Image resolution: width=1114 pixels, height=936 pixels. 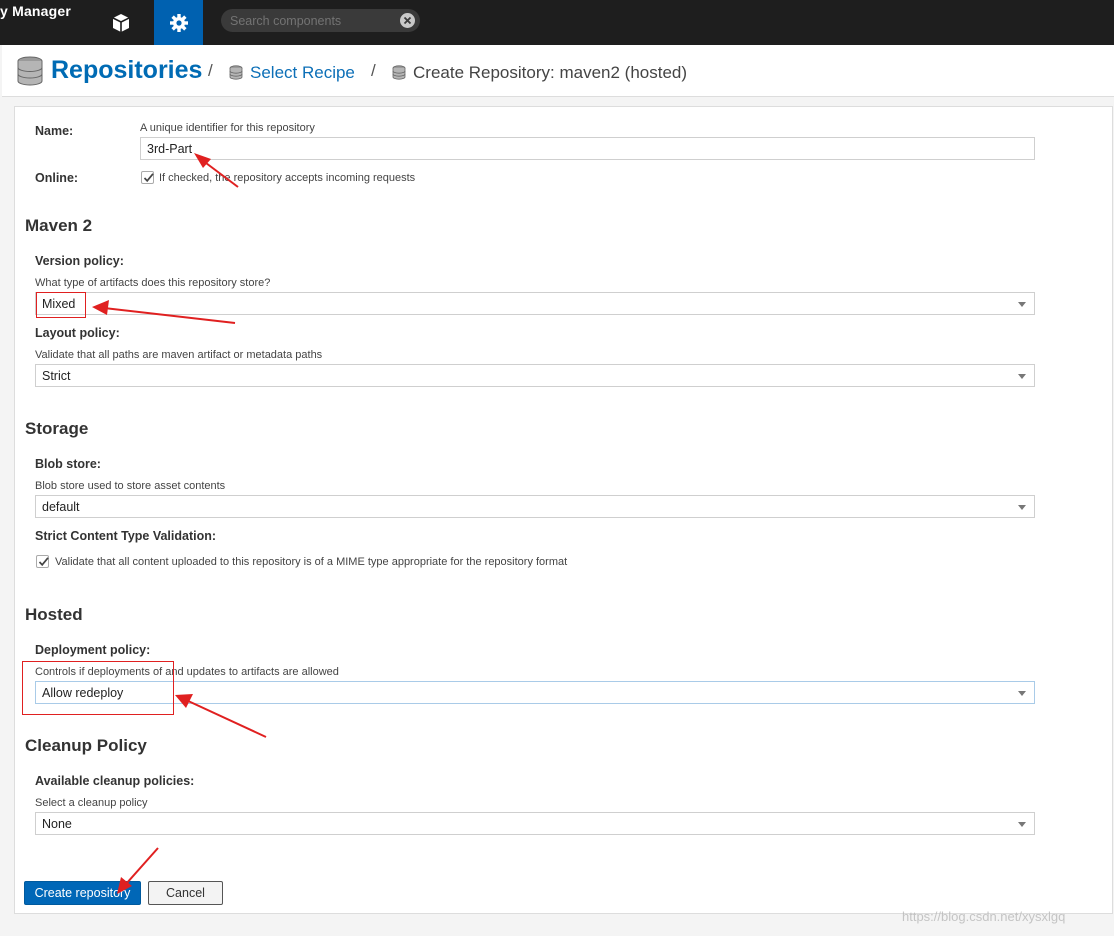 I want to click on deployment-policy-select: Allow redeploy, so click(x=535, y=692).